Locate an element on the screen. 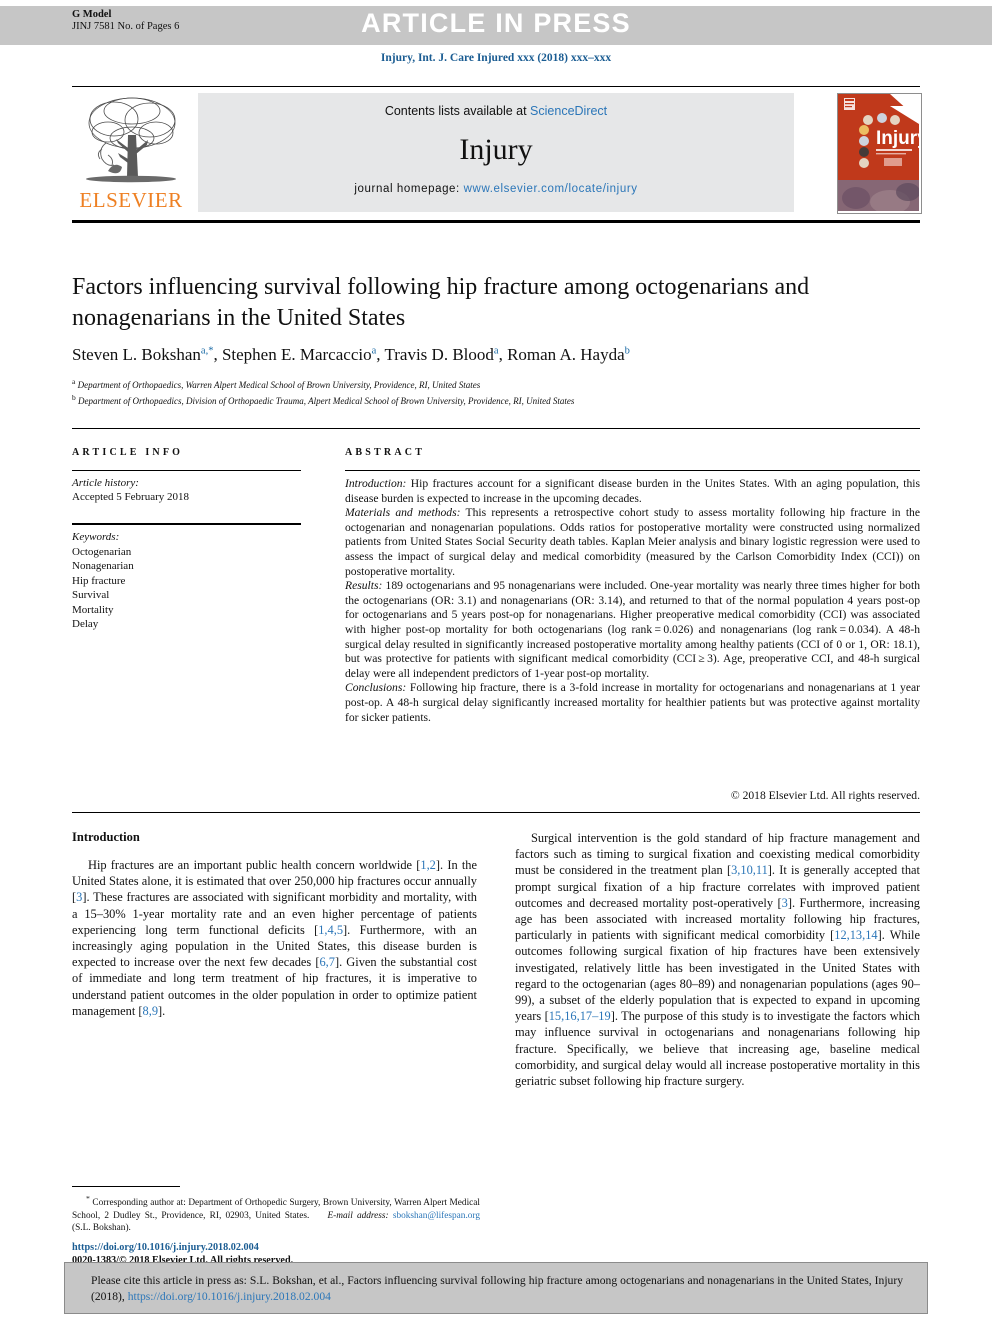 The width and height of the screenshot is (992, 1323). sciencedirect-link: ScienceDirect is located at coordinates (568, 111).